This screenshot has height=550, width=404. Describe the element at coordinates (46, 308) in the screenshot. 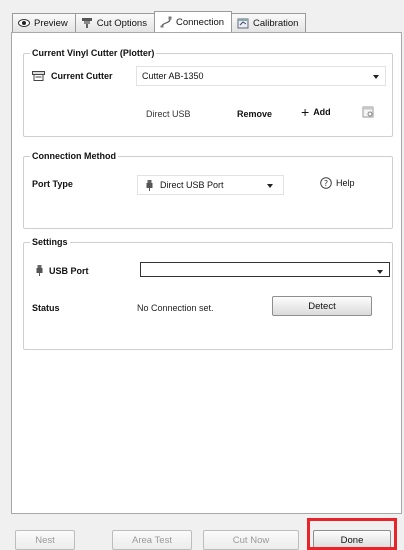

I see `status-label: Status` at that location.